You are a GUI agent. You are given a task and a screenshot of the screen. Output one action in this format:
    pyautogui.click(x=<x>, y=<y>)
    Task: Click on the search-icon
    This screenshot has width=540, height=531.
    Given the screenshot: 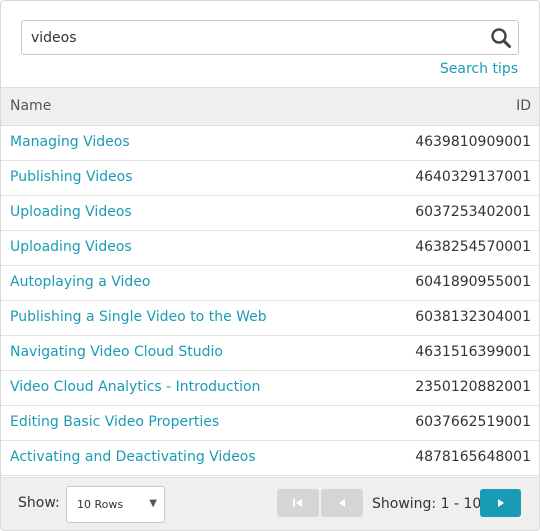 What is the action you would take?
    pyautogui.click(x=501, y=38)
    